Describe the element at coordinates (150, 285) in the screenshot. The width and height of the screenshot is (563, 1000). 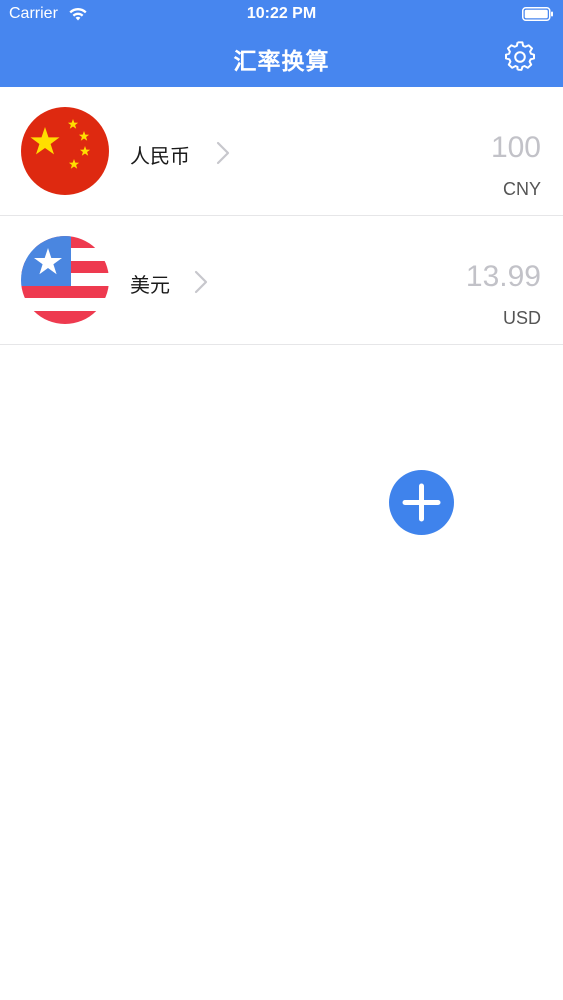
I see `currency-name: 美元` at that location.